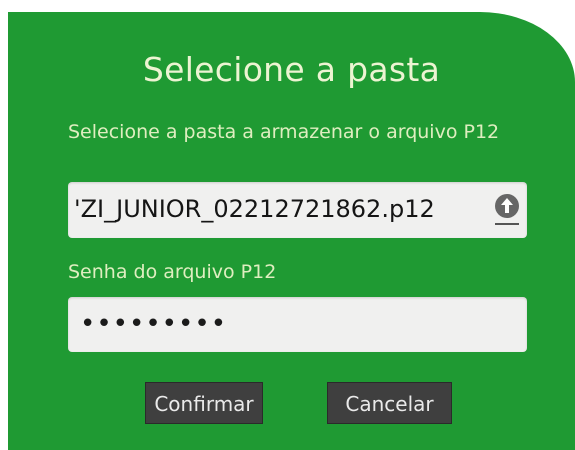 The image size is (575, 450). What do you see at coordinates (254, 209) in the screenshot?
I see `file-path-value: 'ZI_JUNIOR_02212721862.p12` at bounding box center [254, 209].